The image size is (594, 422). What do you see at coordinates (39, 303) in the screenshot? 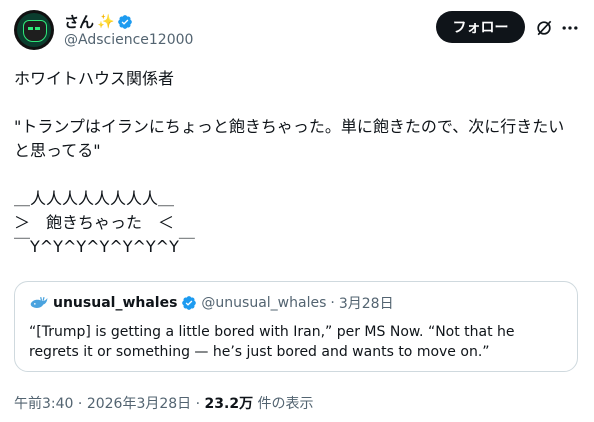
I see `whale-icon` at bounding box center [39, 303].